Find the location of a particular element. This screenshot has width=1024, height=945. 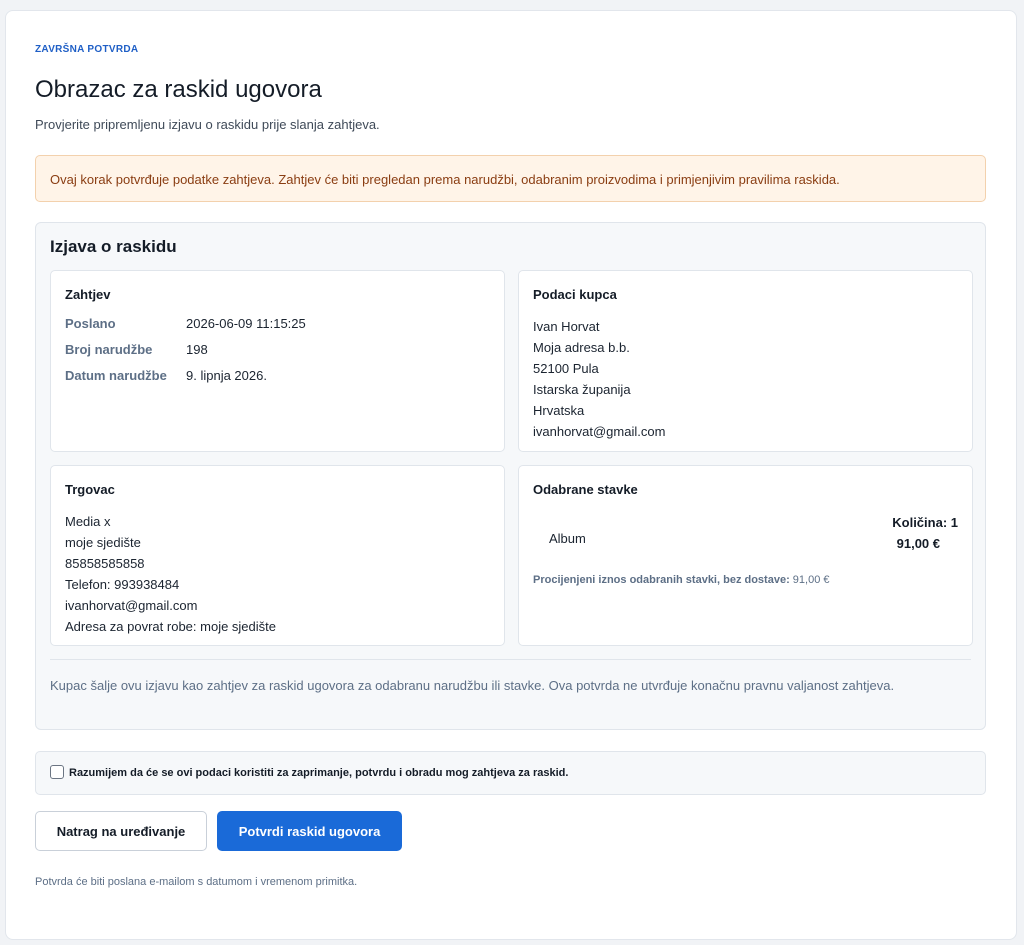

page-eyebrow: ZAVRŠNA POTVRDA is located at coordinates (87, 49).